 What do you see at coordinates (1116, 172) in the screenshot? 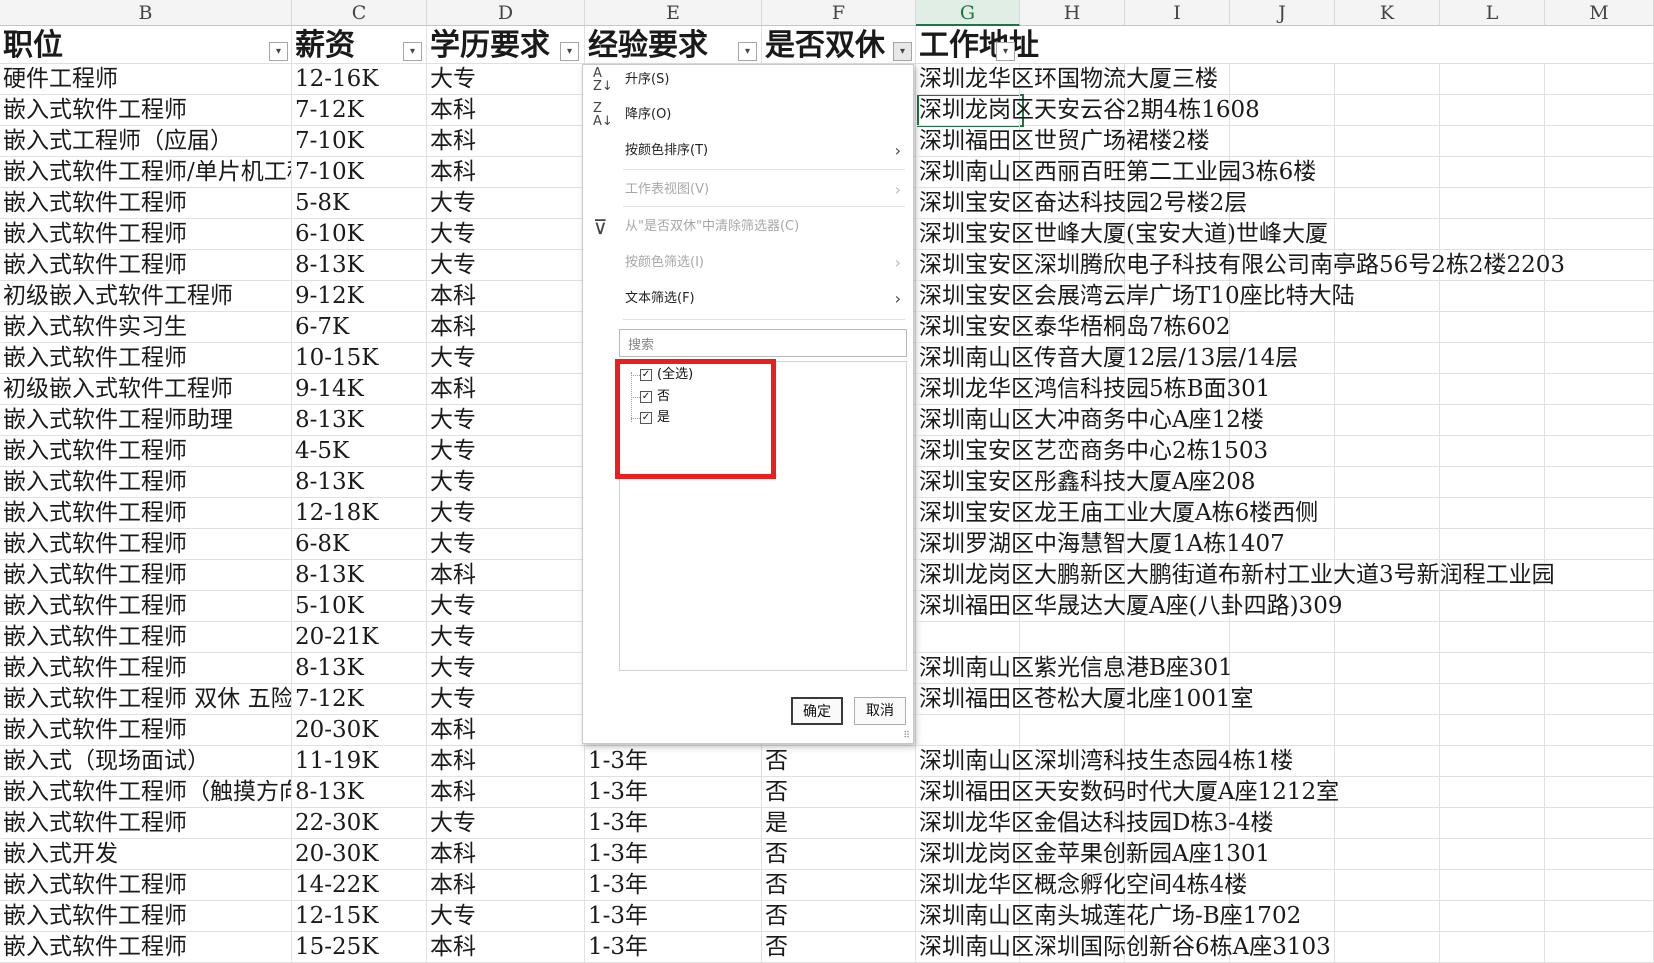
I see `address-cell: 深圳南山区西丽百旺第二工业园3栋6楼` at bounding box center [1116, 172].